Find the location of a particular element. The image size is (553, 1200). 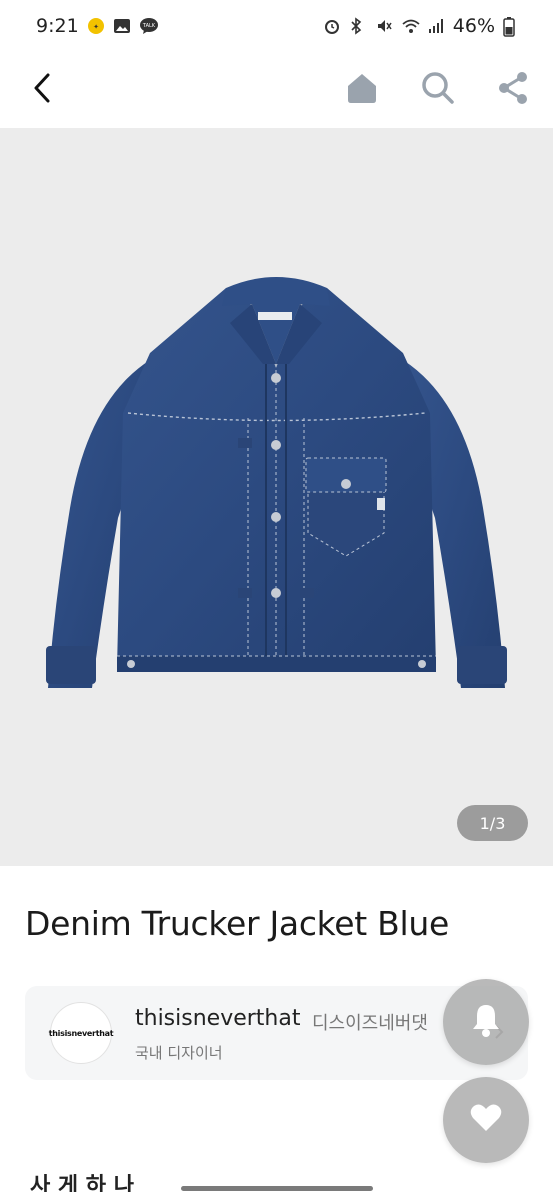

top-nav is located at coordinates (276, 90).